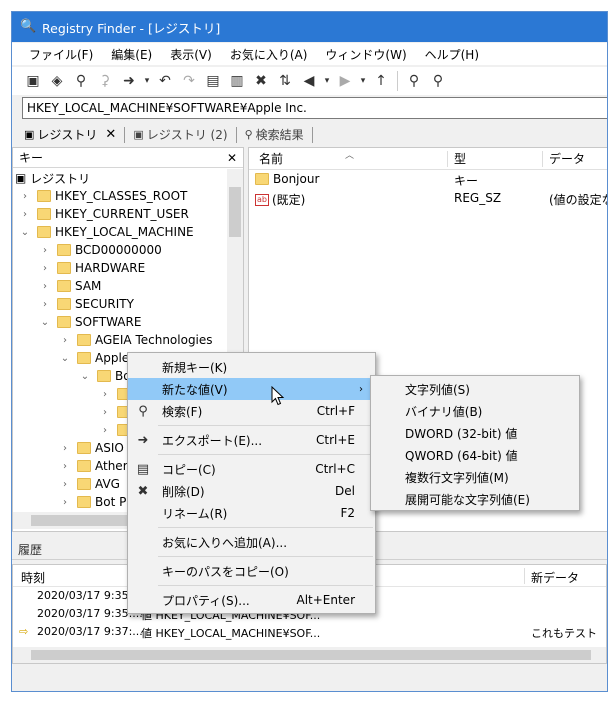  What do you see at coordinates (120, 286) in the screenshot?
I see `tree-node: › SAM` at bounding box center [120, 286].